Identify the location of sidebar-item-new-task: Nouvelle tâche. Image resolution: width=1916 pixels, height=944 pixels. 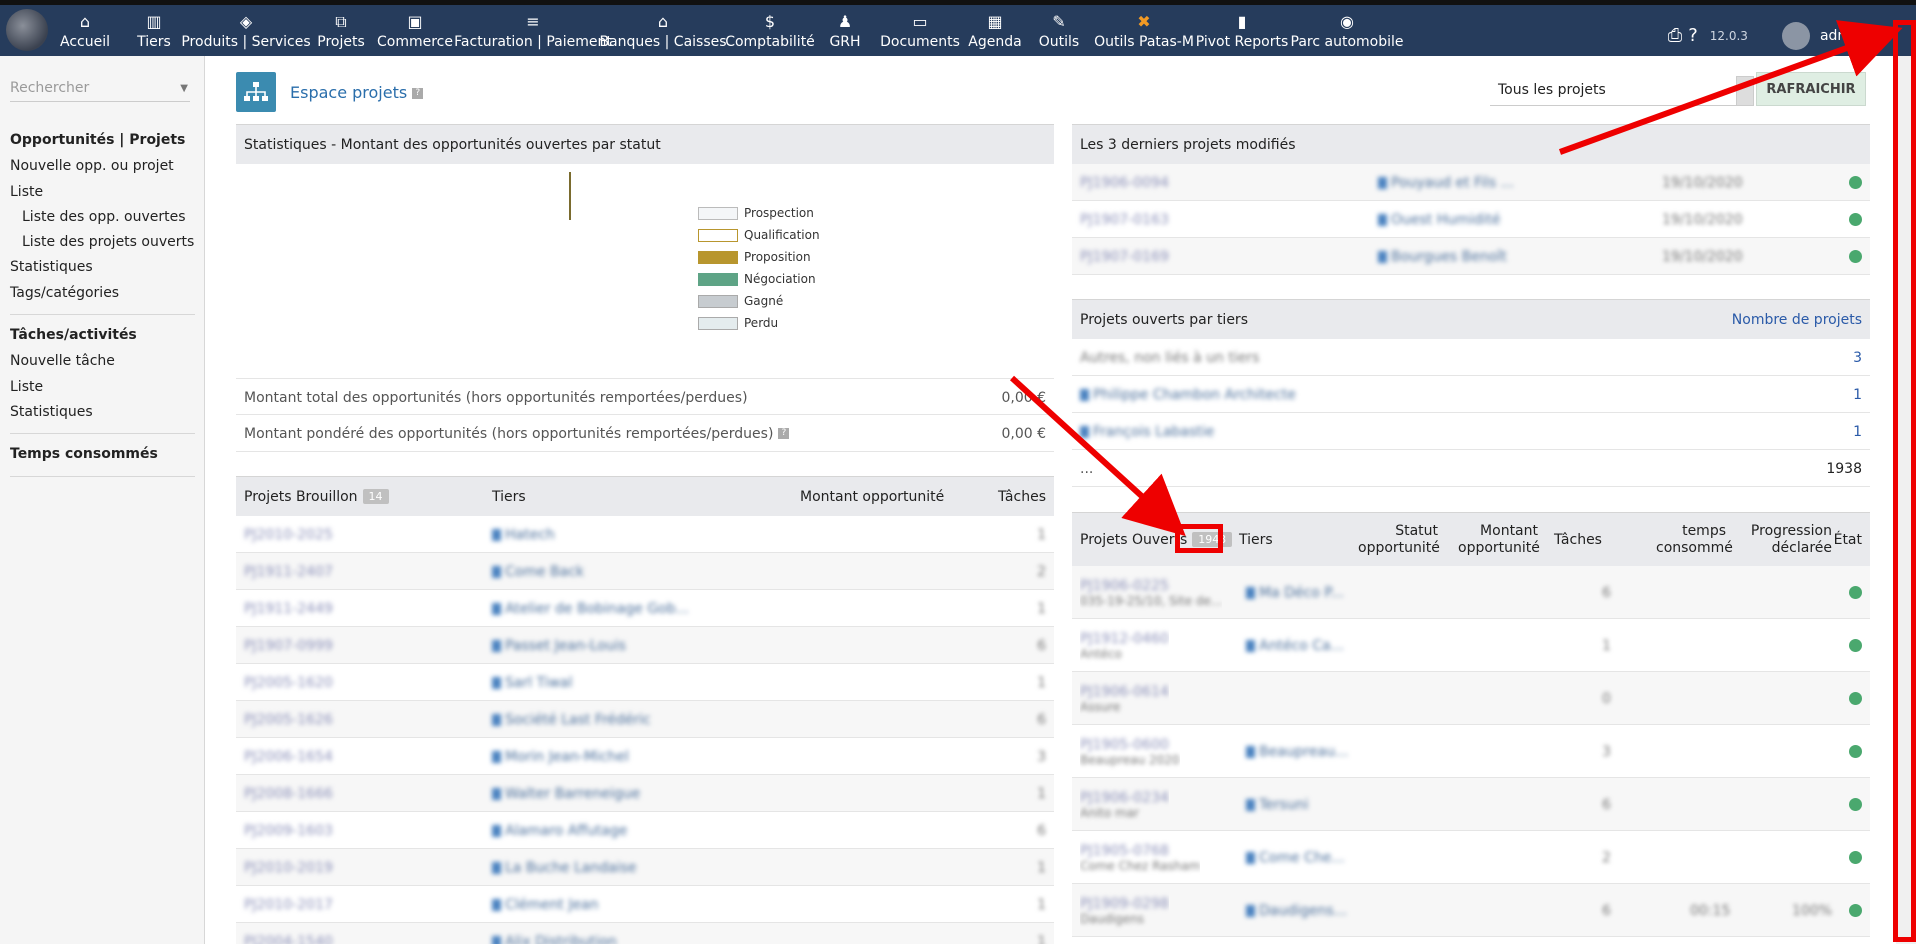
(62, 361).